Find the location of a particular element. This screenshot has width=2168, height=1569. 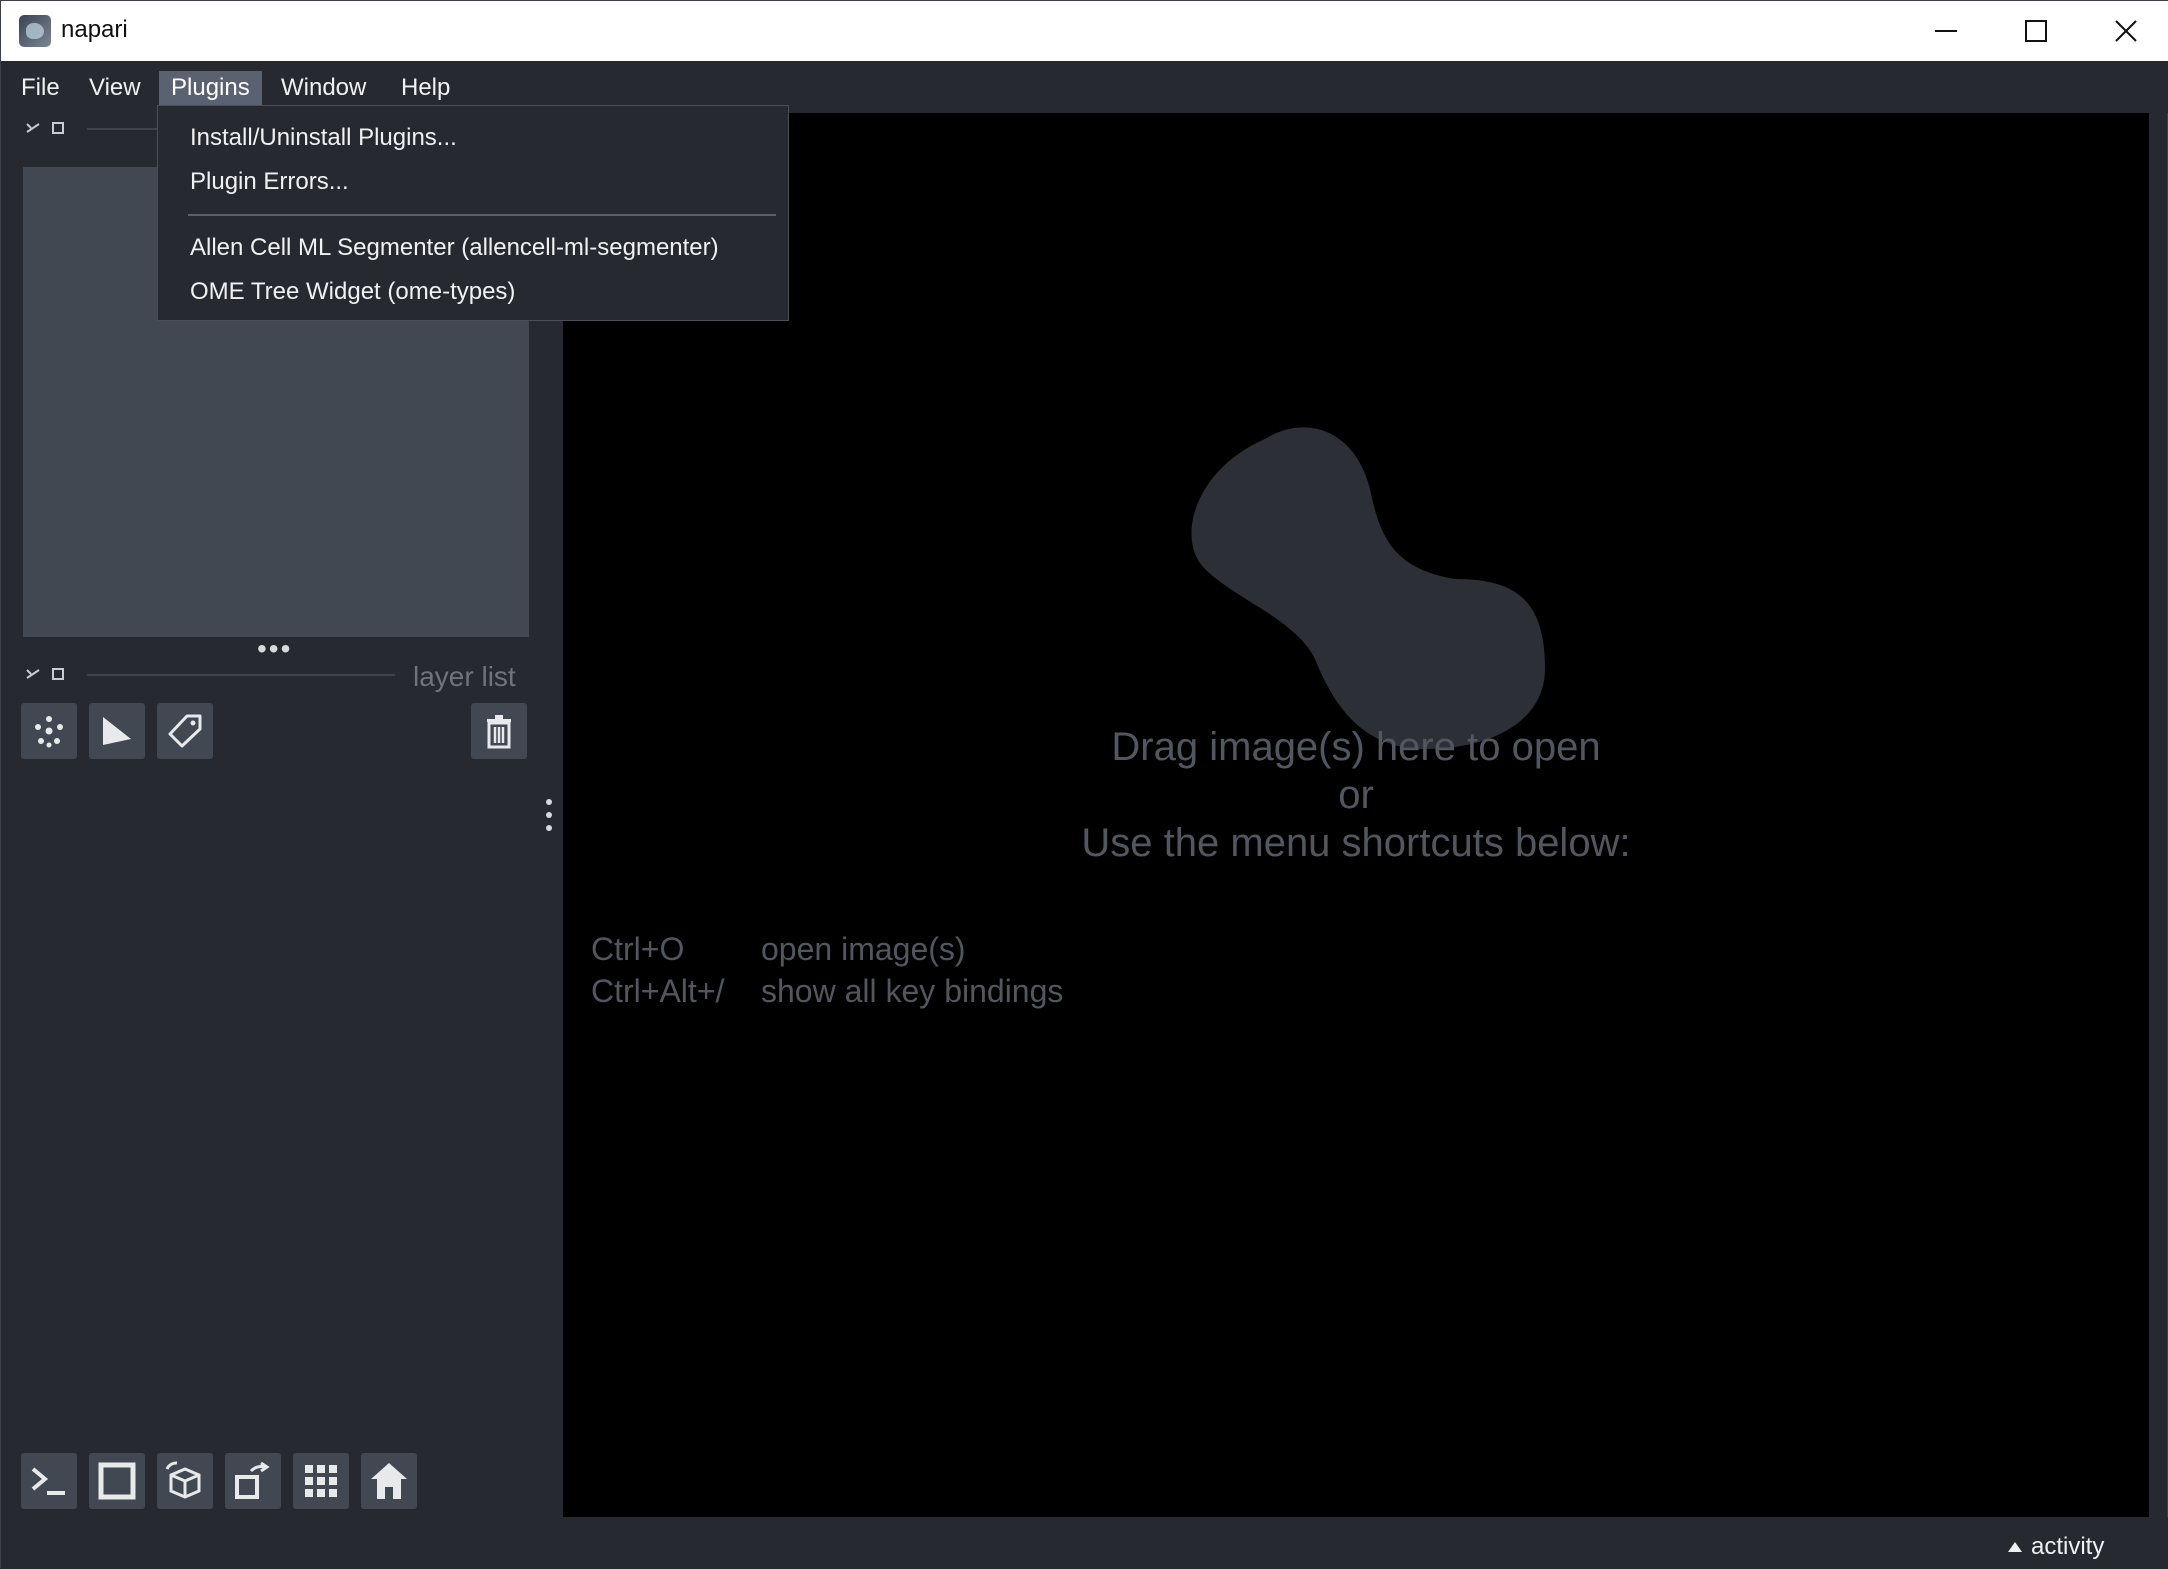

points-icon is located at coordinates (49, 732).